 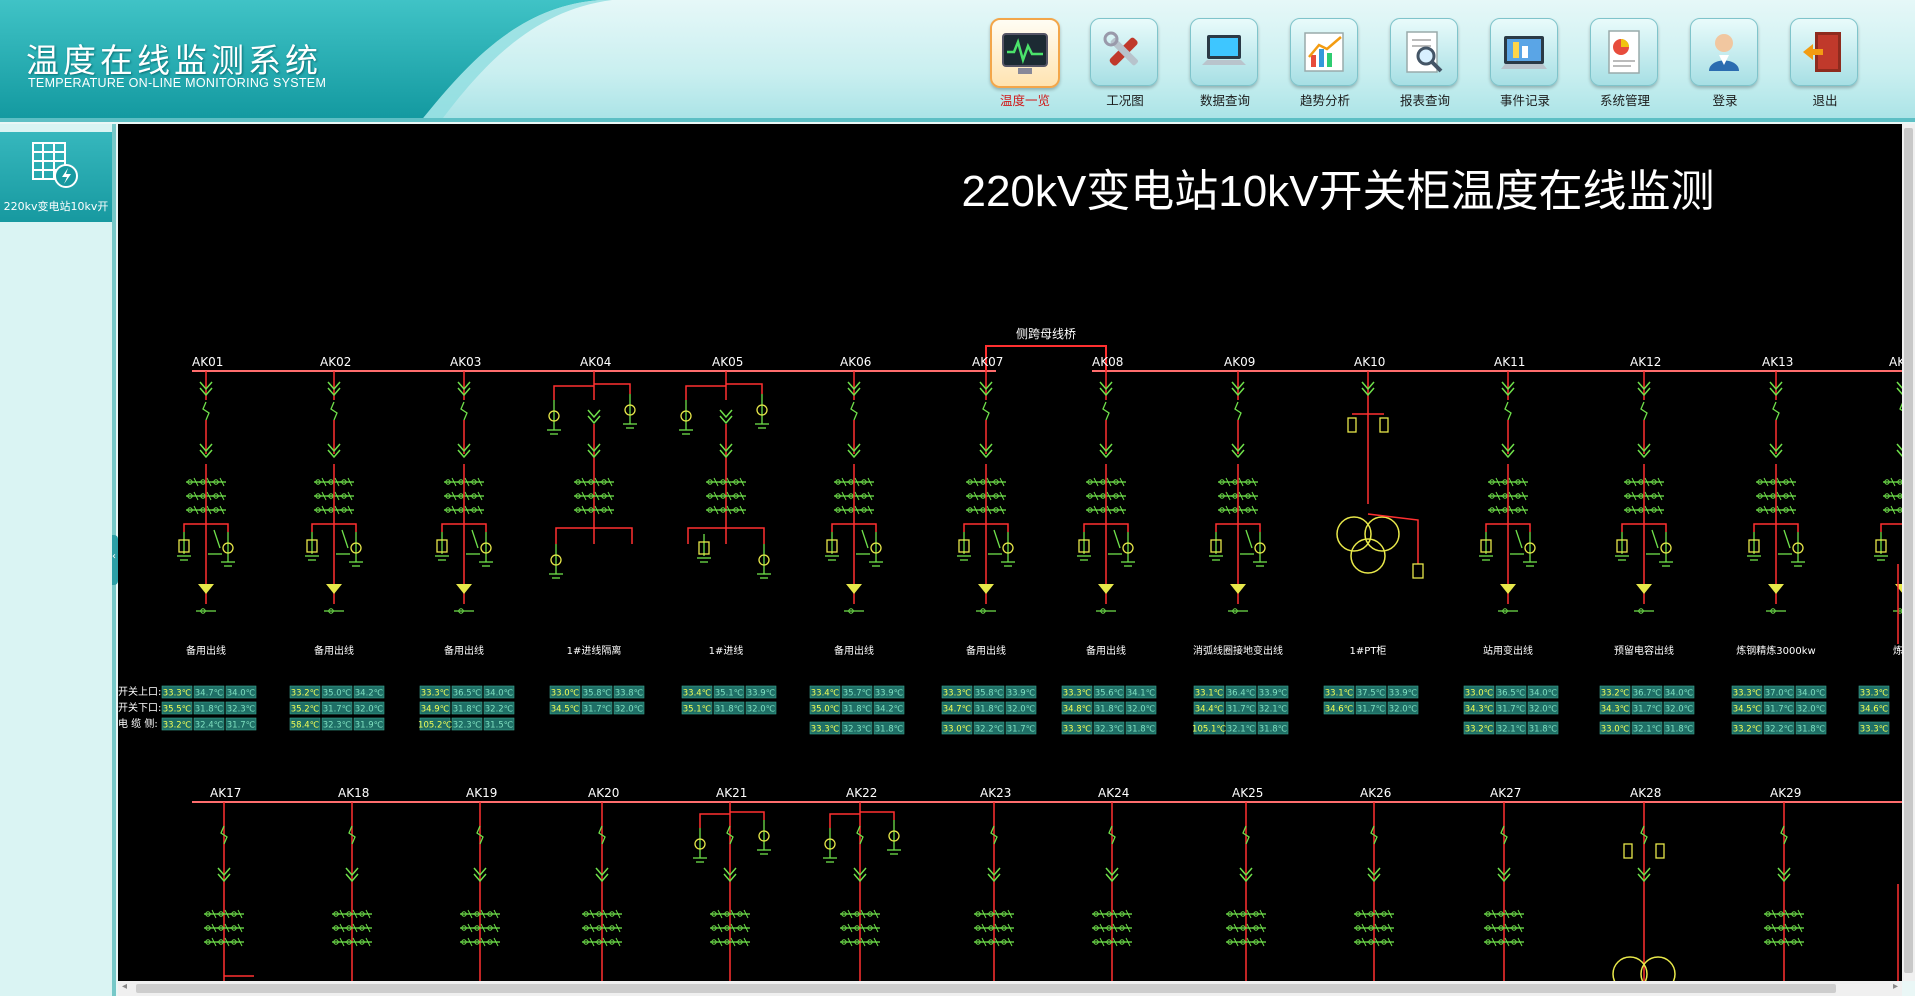 What do you see at coordinates (1880, 558) in the screenshot?
I see `switchgear-ak14` at bounding box center [1880, 558].